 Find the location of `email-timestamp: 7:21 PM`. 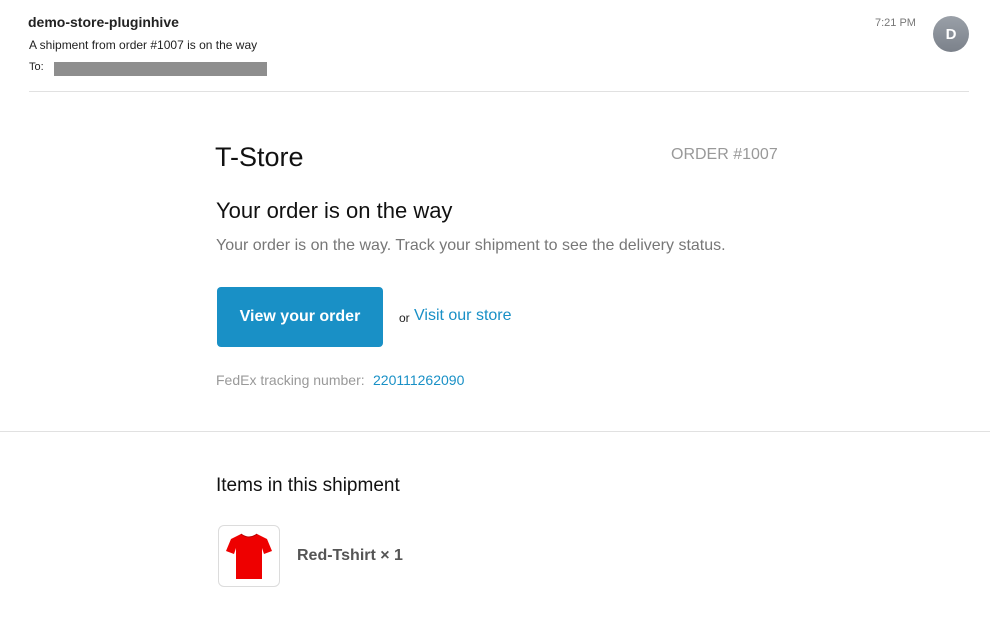

email-timestamp: 7:21 PM is located at coordinates (895, 23).